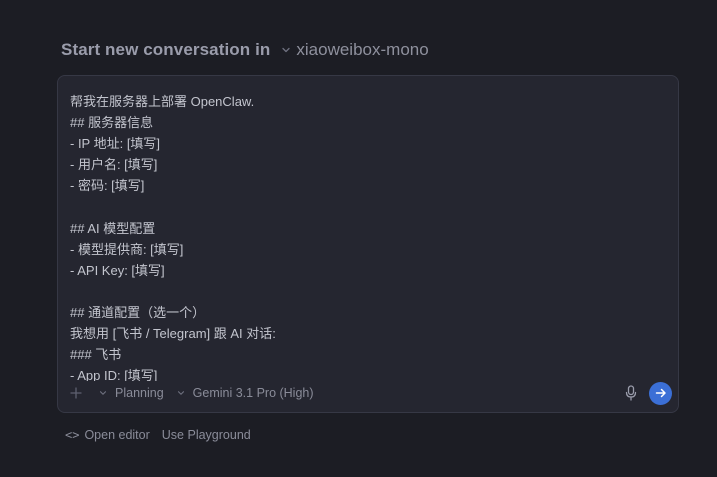  I want to click on add-context-button, so click(76, 393).